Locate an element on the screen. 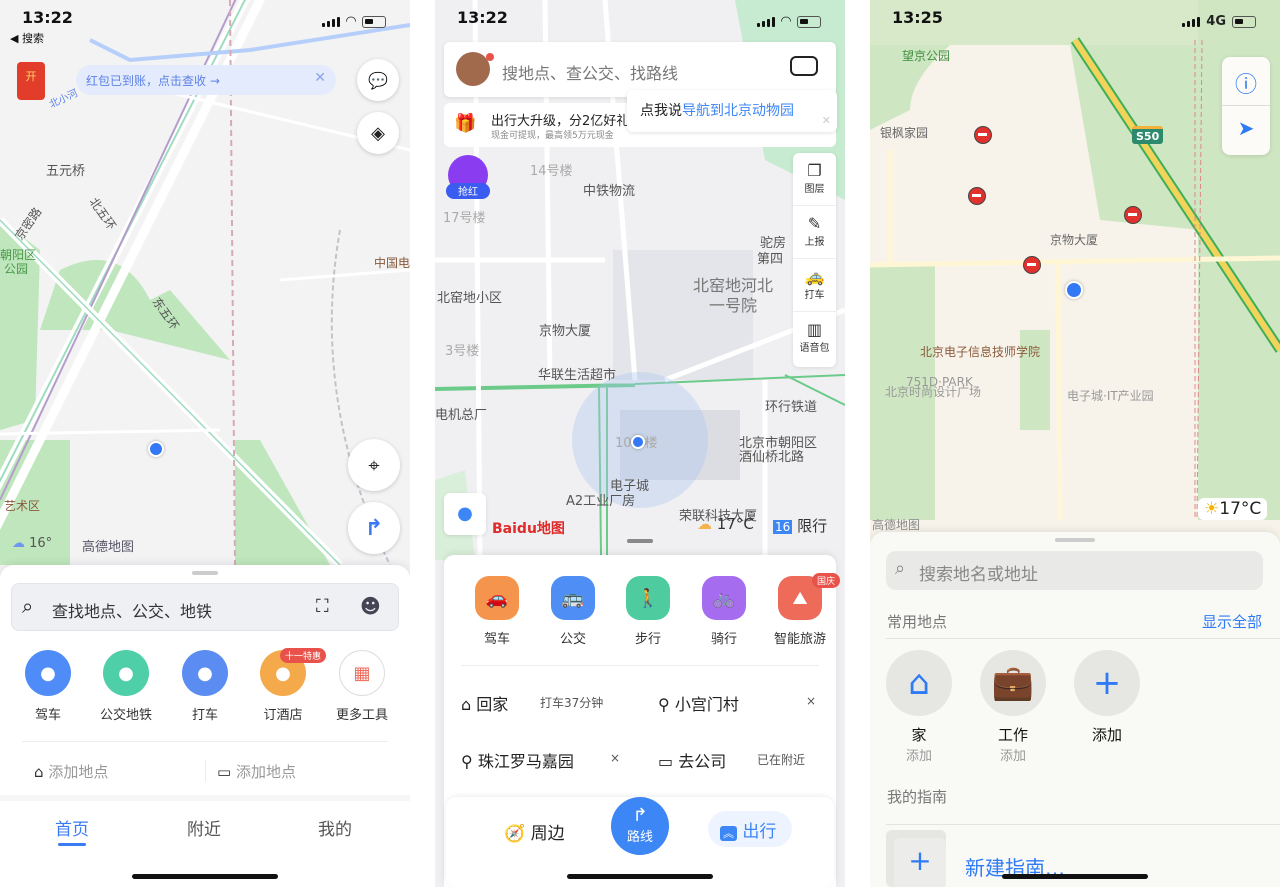 Image resolution: width=1280 pixels, height=887 pixels. tab-nearby: 附近 is located at coordinates (204, 827).